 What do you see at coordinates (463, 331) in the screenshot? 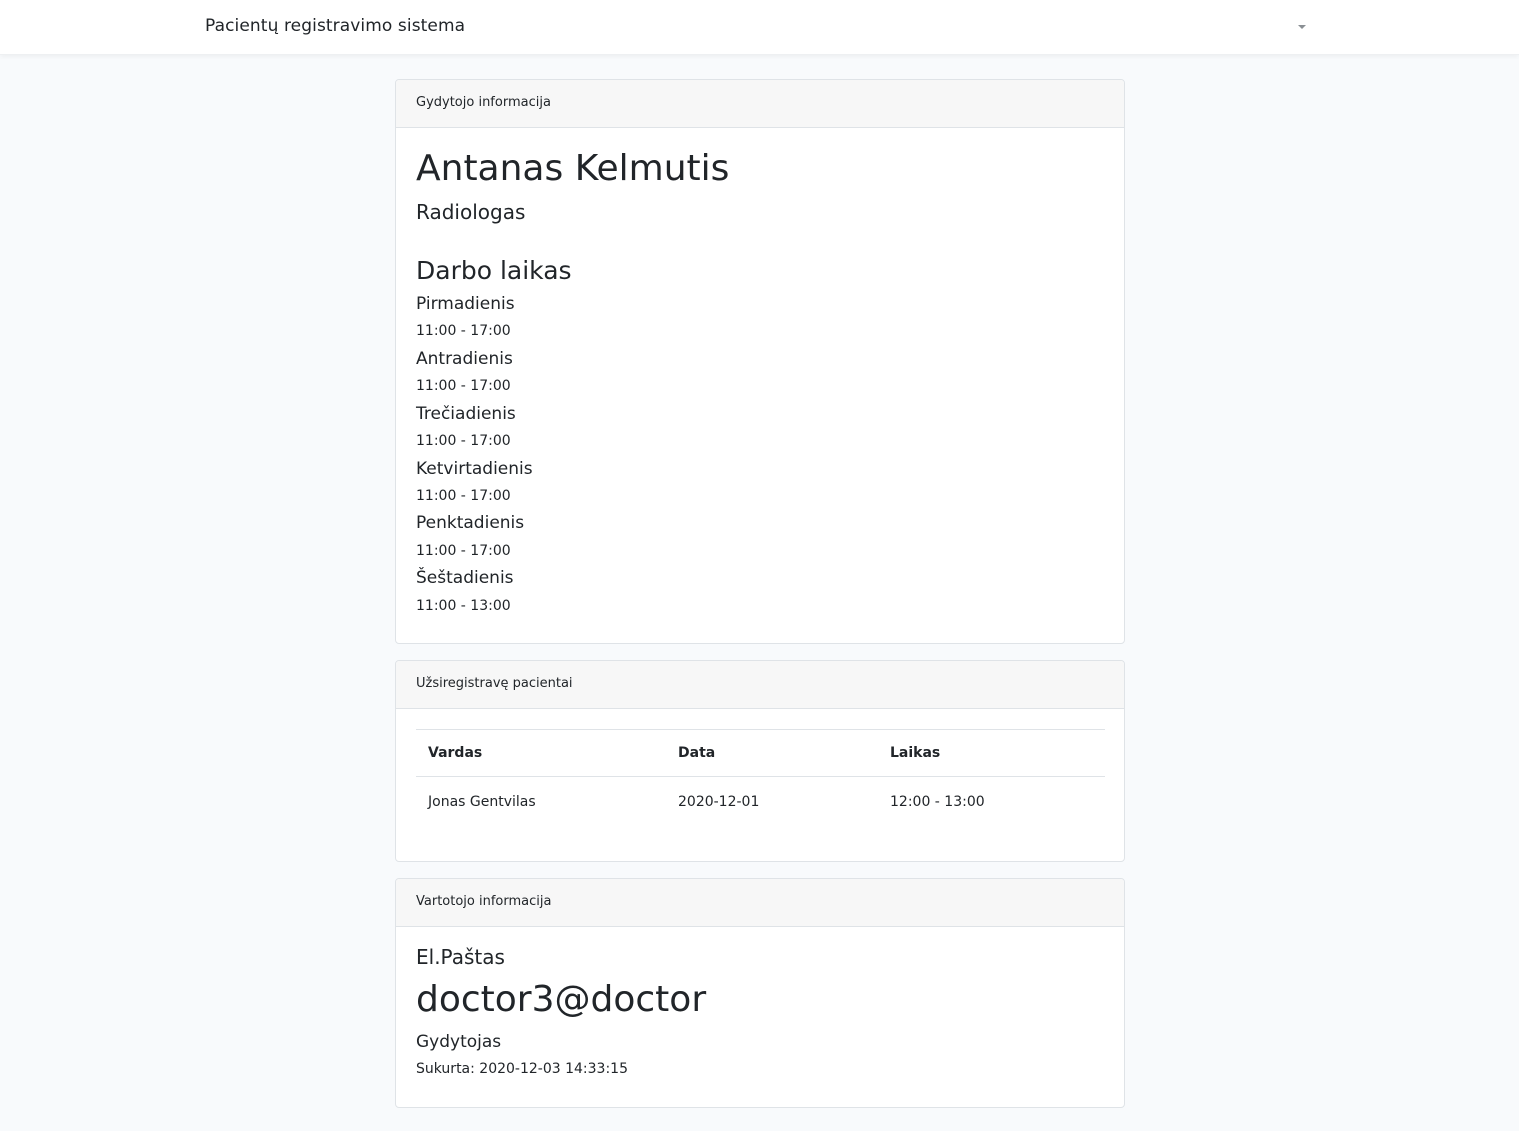
I see `schedule-time-monday: 11:00 - 17:00` at bounding box center [463, 331].